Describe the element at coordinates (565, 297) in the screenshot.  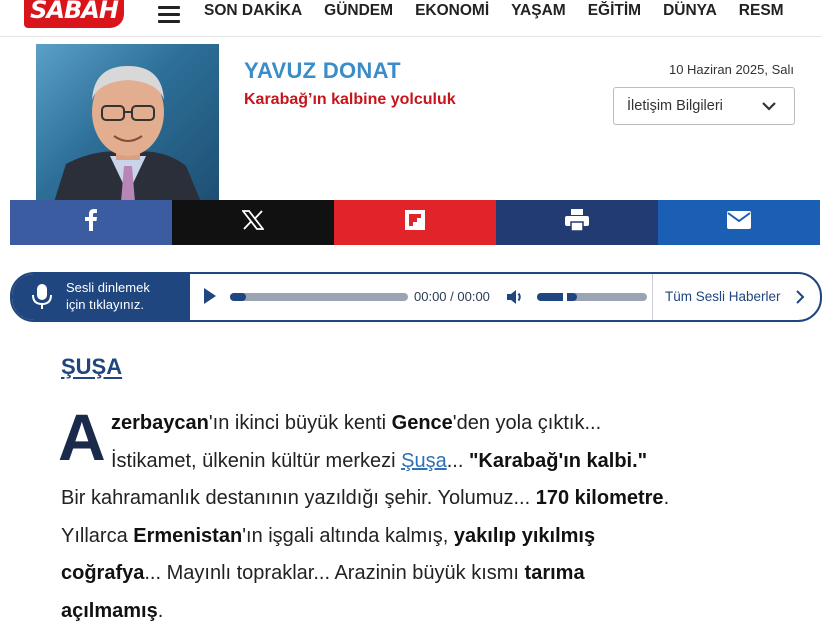
I see `volume-divider` at that location.